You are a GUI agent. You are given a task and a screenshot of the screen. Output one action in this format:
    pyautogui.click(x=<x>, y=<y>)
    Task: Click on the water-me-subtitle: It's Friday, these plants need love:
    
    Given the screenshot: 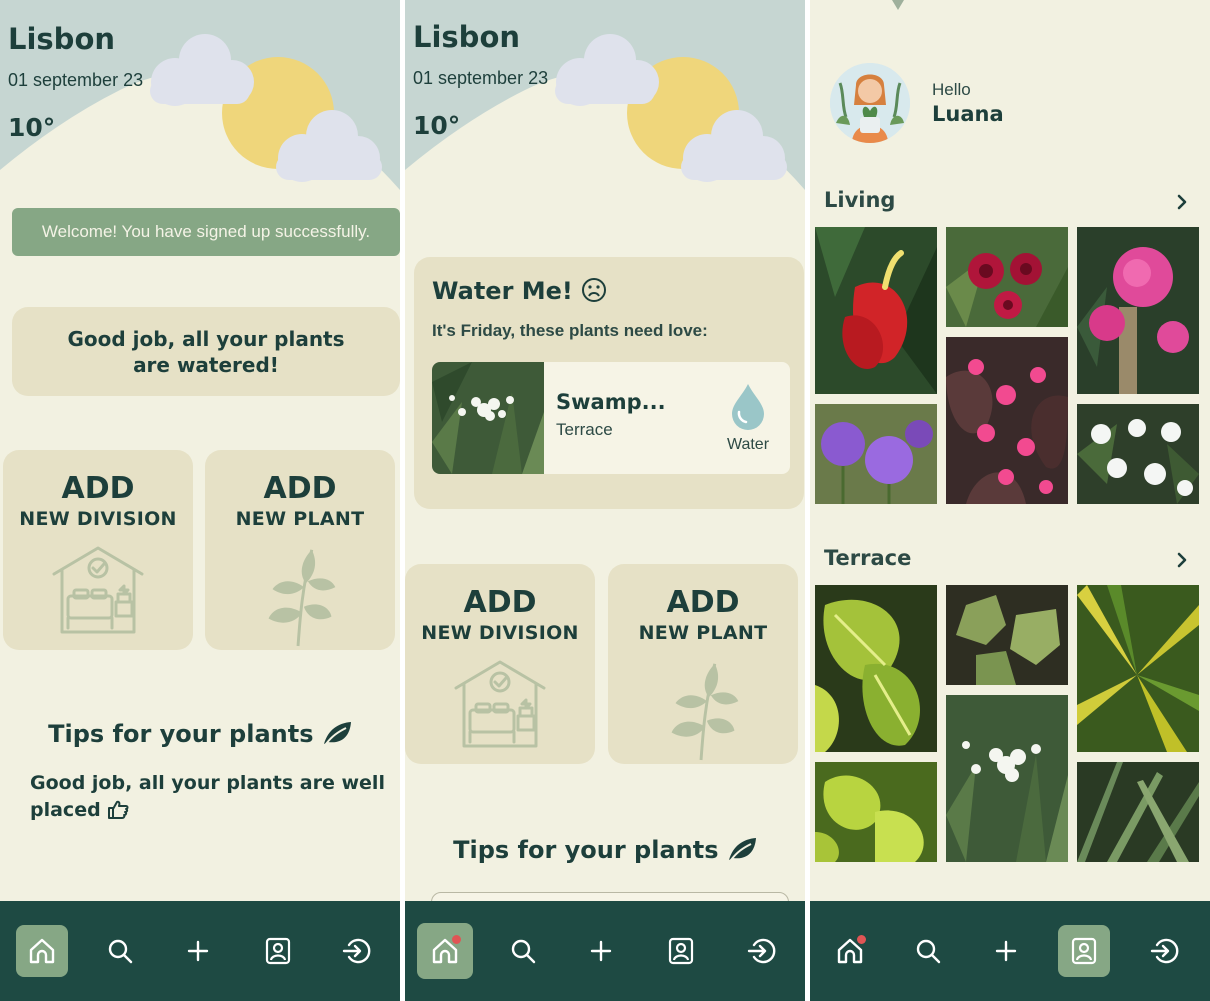 What is the action you would take?
    pyautogui.click(x=570, y=330)
    